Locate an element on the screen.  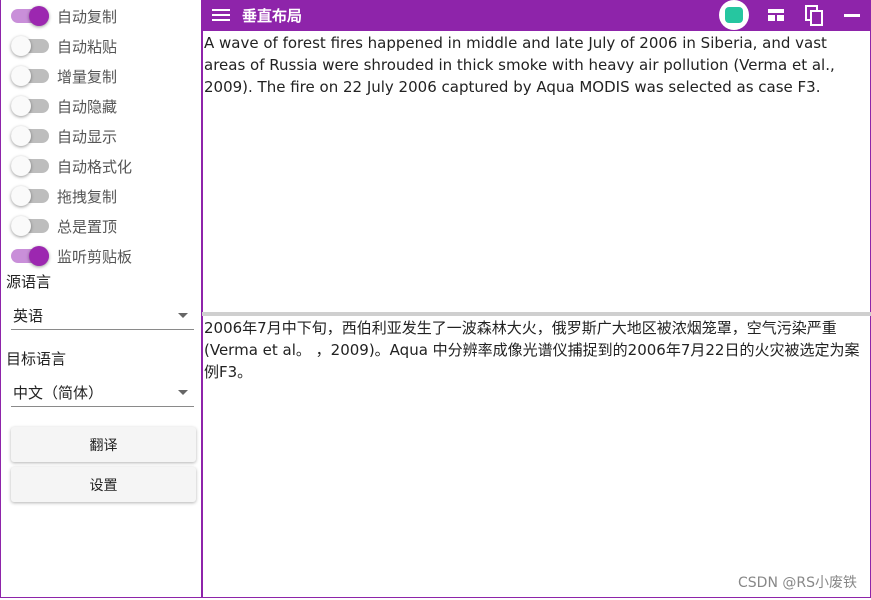
toggle-label: 自动格式化 is located at coordinates (95, 166).